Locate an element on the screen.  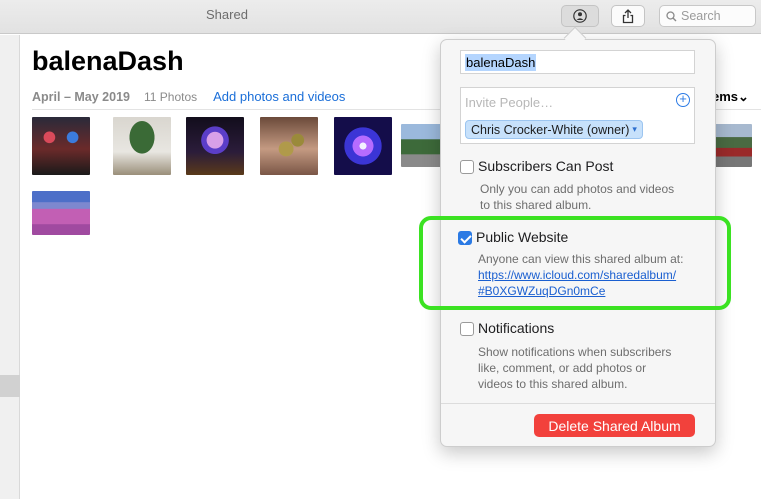
people-button is located at coordinates (580, 16).